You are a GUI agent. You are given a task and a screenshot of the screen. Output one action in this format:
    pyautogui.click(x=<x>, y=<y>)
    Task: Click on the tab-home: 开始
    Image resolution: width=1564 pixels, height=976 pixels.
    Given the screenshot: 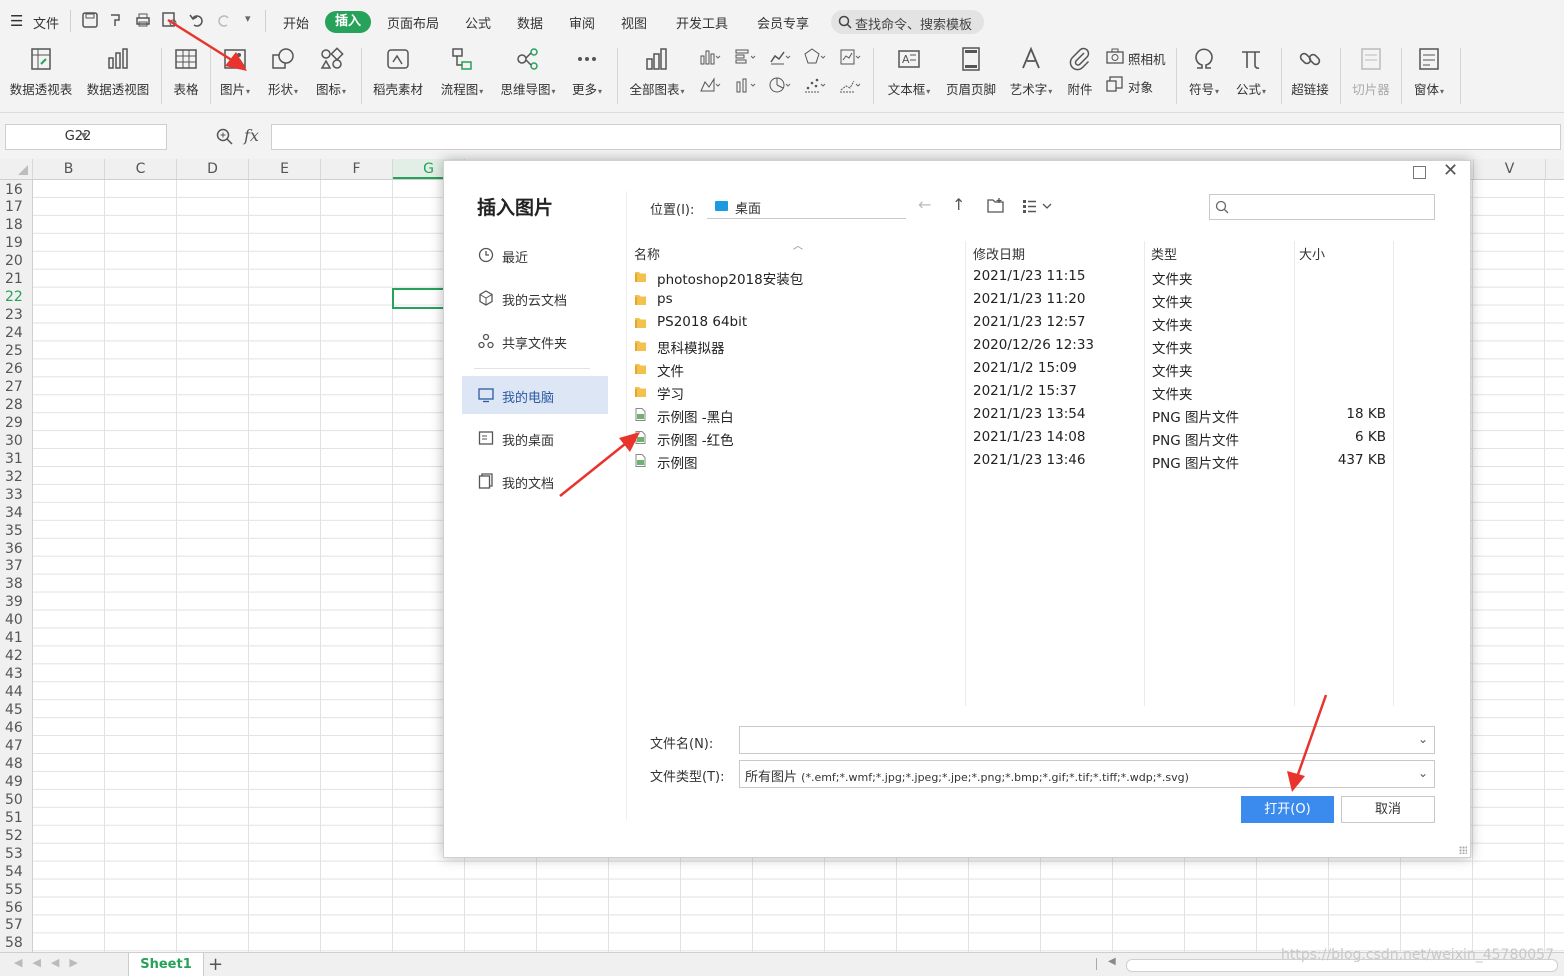 What is the action you would take?
    pyautogui.click(x=296, y=22)
    